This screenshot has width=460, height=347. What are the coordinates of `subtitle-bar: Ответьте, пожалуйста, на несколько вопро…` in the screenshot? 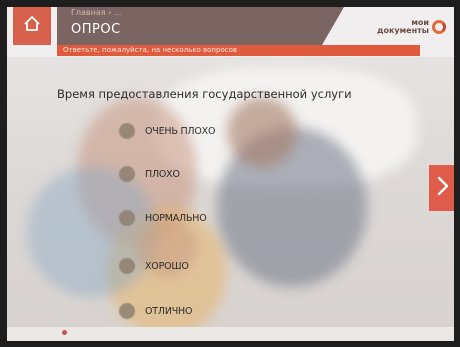 It's located at (238, 50).